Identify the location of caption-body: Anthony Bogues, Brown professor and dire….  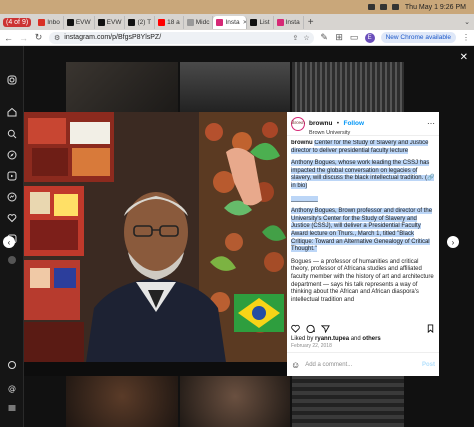
(362, 230).